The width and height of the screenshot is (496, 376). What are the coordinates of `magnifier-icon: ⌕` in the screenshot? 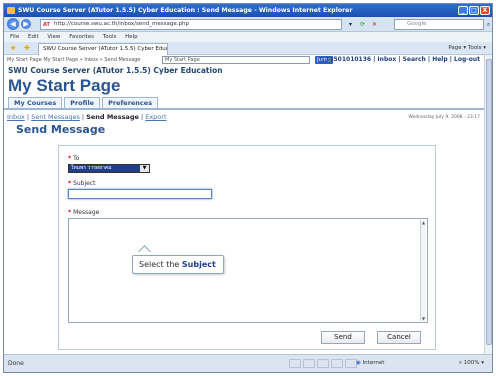 It's located at (460, 363).